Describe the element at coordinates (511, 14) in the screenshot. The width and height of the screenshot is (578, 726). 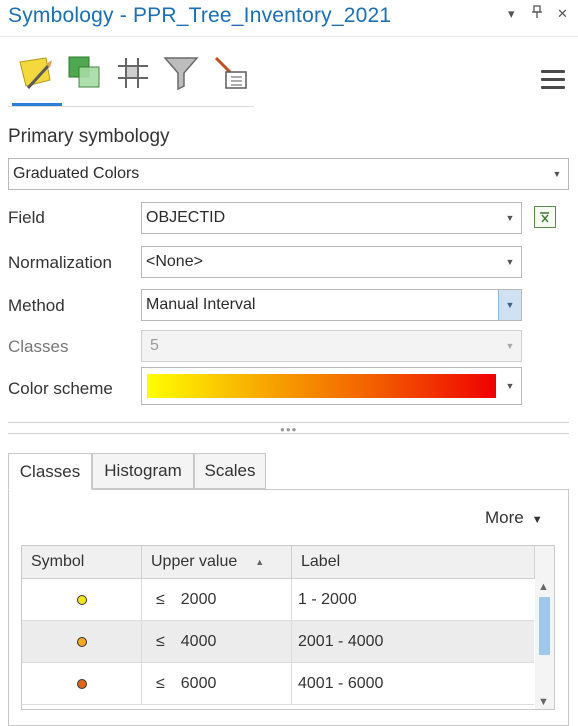
I see `pane-options-chevron-icon: ▾` at that location.